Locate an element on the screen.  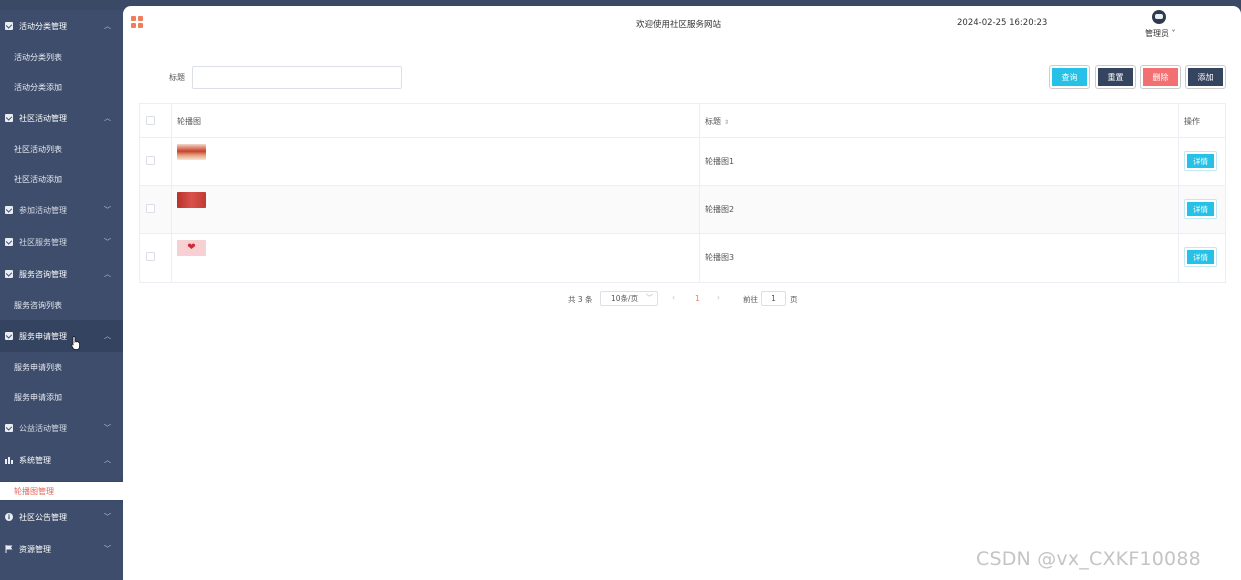
menu-group-resource: 资源管理 ﹀ is located at coordinates (61, 549).